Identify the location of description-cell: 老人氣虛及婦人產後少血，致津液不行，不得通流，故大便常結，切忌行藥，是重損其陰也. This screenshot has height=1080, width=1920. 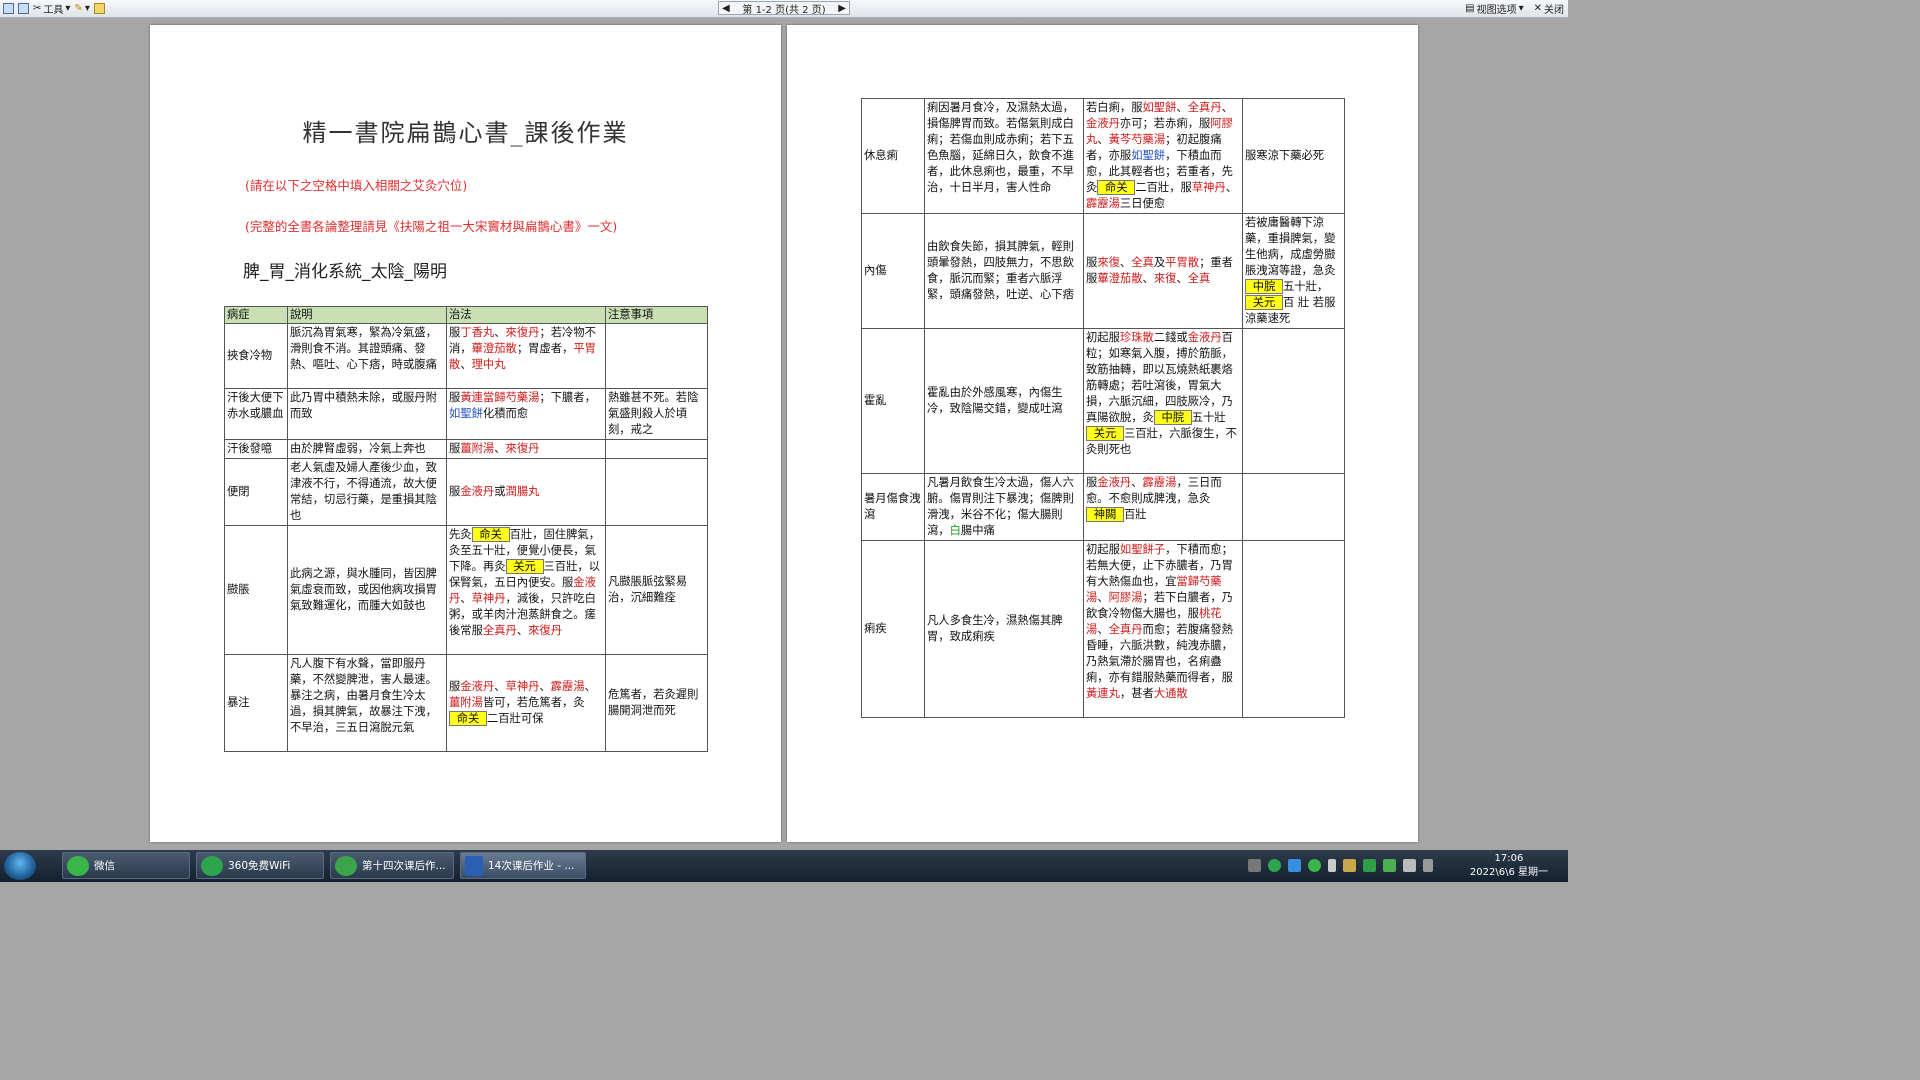
(367, 492).